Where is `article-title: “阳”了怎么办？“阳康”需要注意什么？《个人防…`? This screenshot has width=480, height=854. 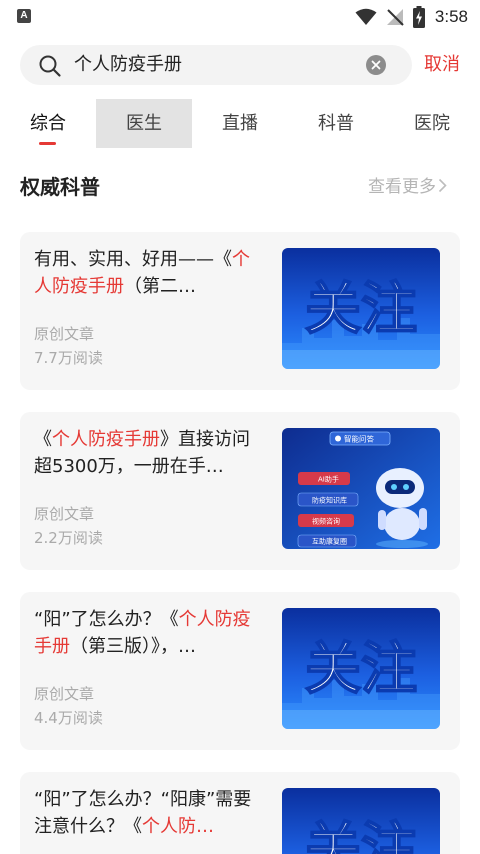 article-title: “阳”了怎么办？“阳康”需要注意什么？《个人防… is located at coordinates (143, 813).